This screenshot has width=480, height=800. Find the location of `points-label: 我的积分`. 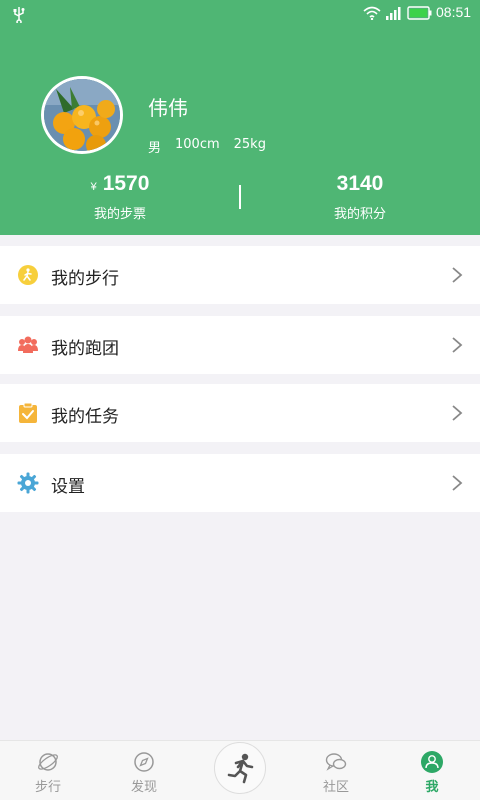

points-label: 我的积分 is located at coordinates (359, 214).